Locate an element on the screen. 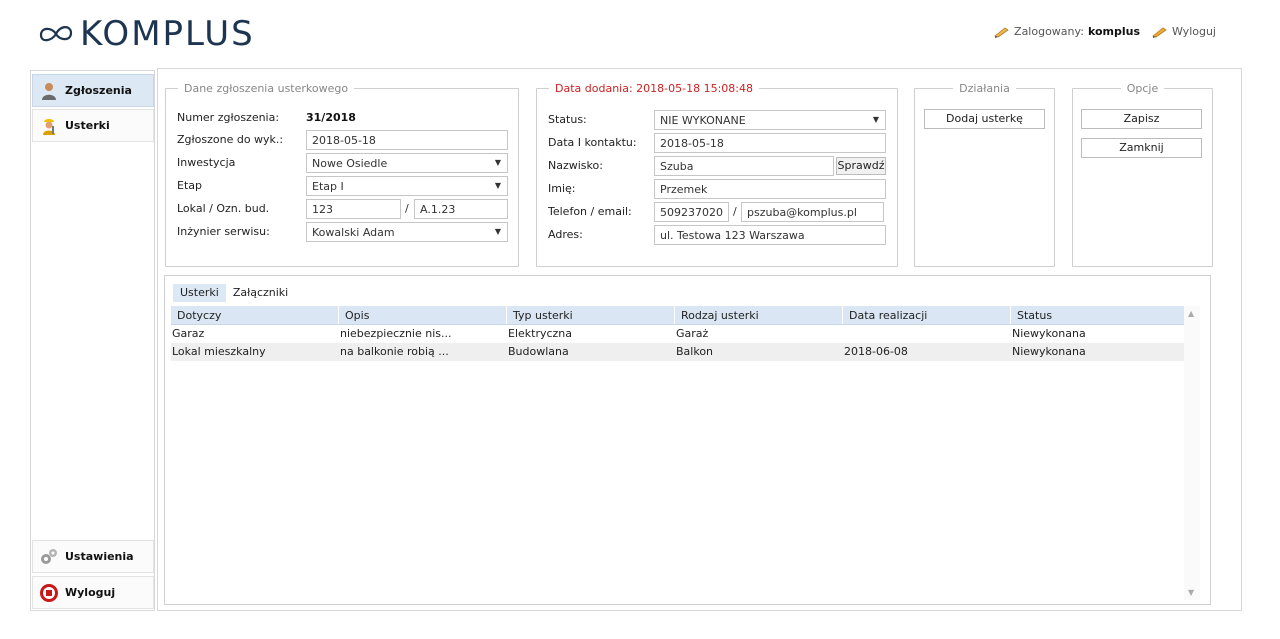  column-header: Data realizacji is located at coordinates (927, 315).